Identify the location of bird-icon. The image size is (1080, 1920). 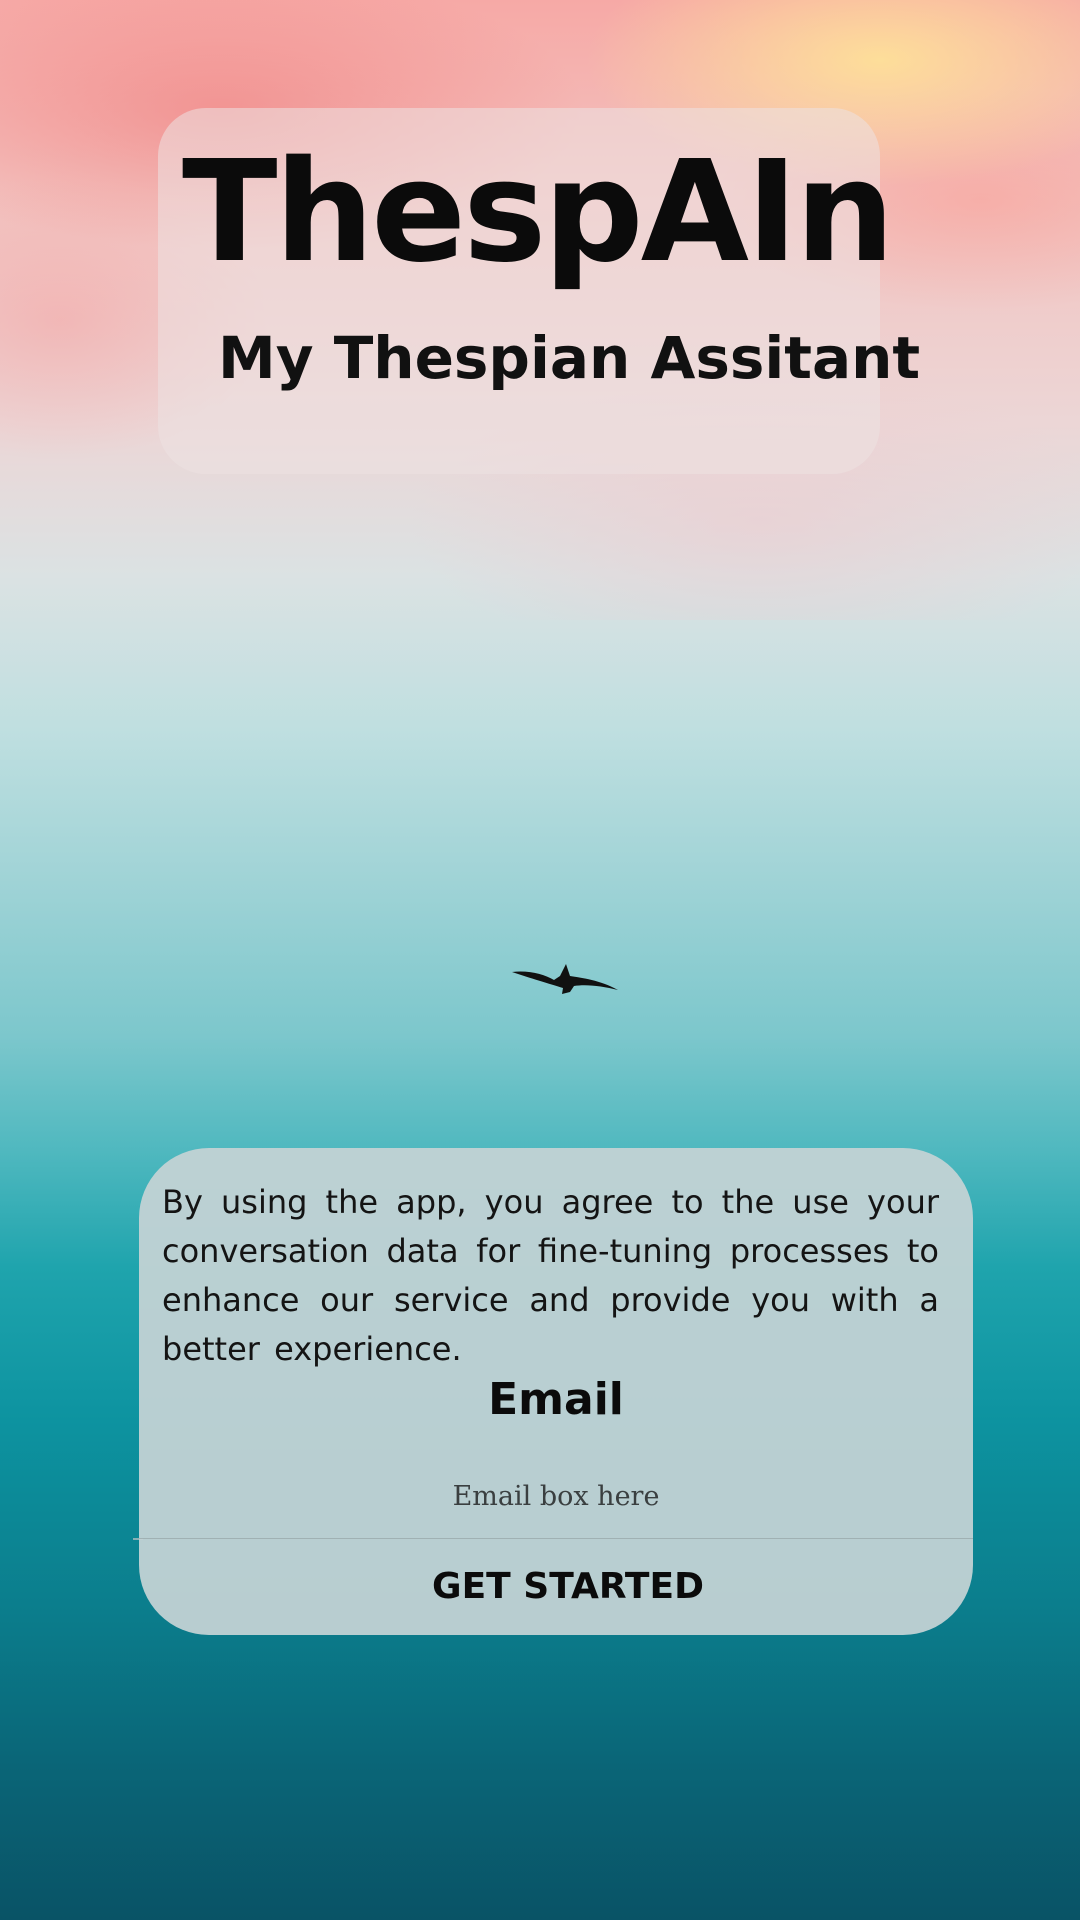
(565, 979).